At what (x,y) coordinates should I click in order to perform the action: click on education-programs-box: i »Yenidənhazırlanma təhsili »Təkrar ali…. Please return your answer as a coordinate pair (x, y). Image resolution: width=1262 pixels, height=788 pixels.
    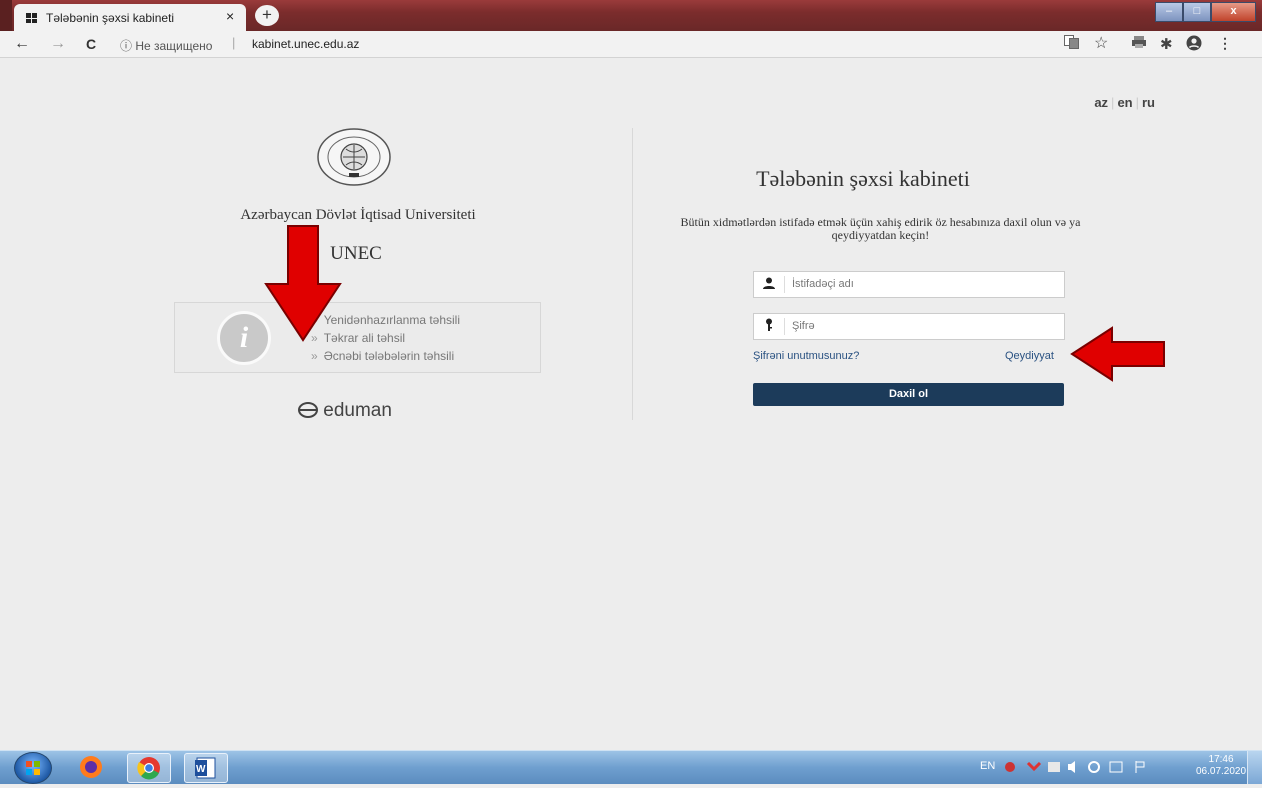
    Looking at the image, I should click on (357, 337).